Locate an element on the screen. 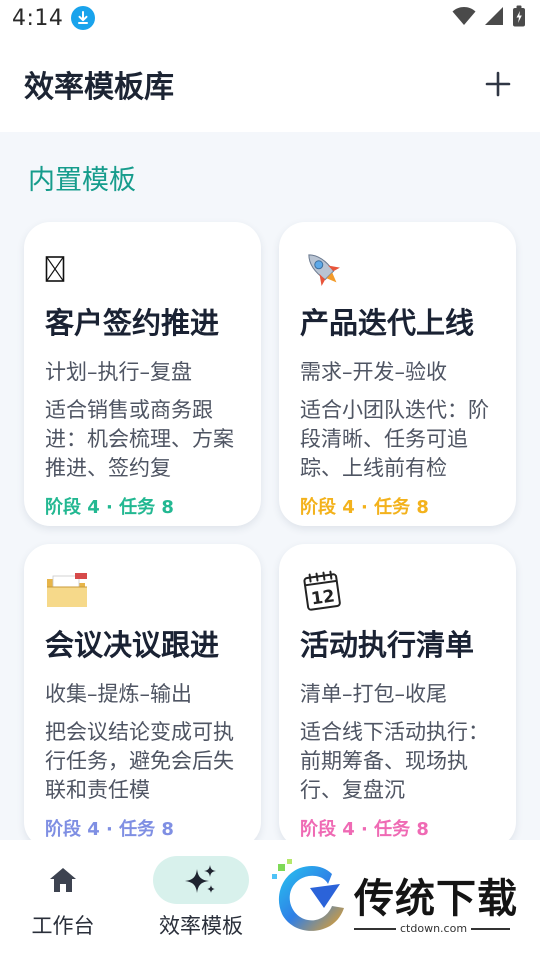 Image resolution: width=540 pixels, height=960 pixels. folder-icon is located at coordinates (143, 591).